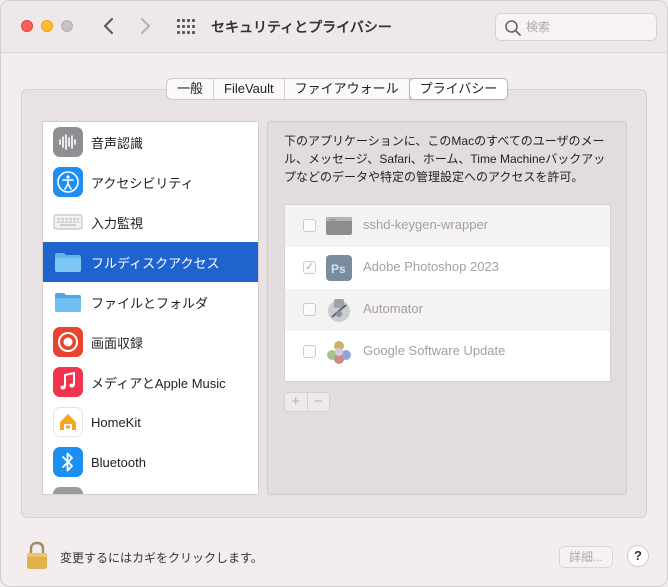 The image size is (668, 587). Describe the element at coordinates (150, 142) in the screenshot. I see `sidebar-item-speech-recognition: 音声認識` at that location.